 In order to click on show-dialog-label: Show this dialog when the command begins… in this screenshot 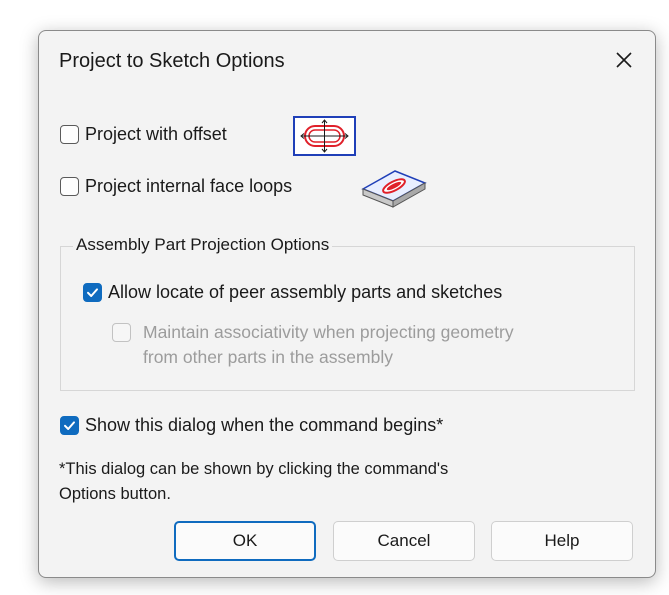, I will do `click(264, 425)`.